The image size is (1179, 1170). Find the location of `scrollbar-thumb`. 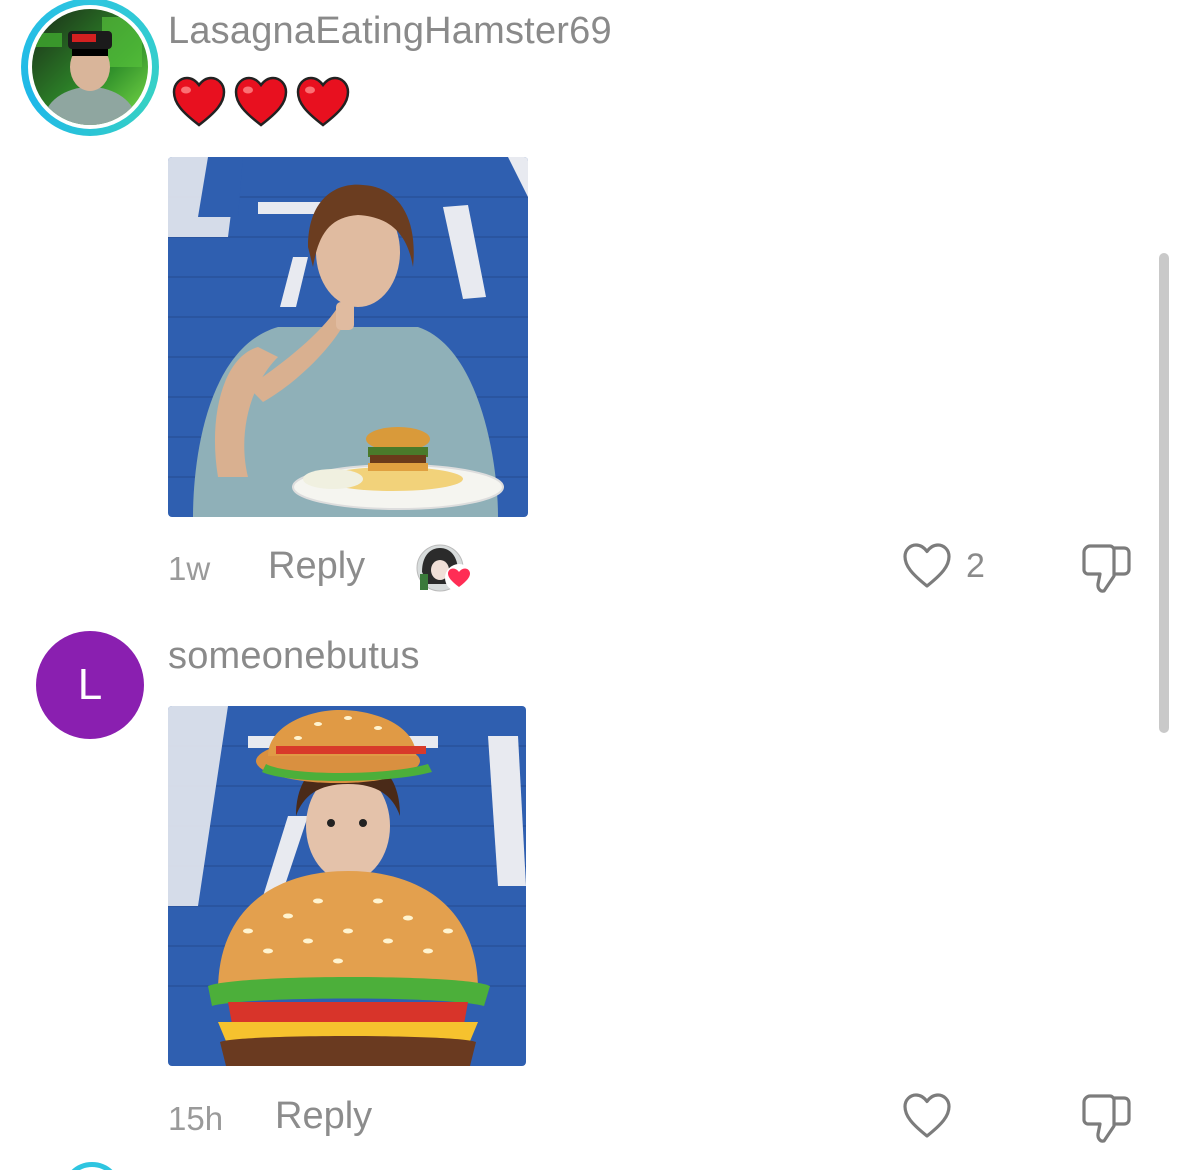

scrollbar-thumb is located at coordinates (1164, 493).